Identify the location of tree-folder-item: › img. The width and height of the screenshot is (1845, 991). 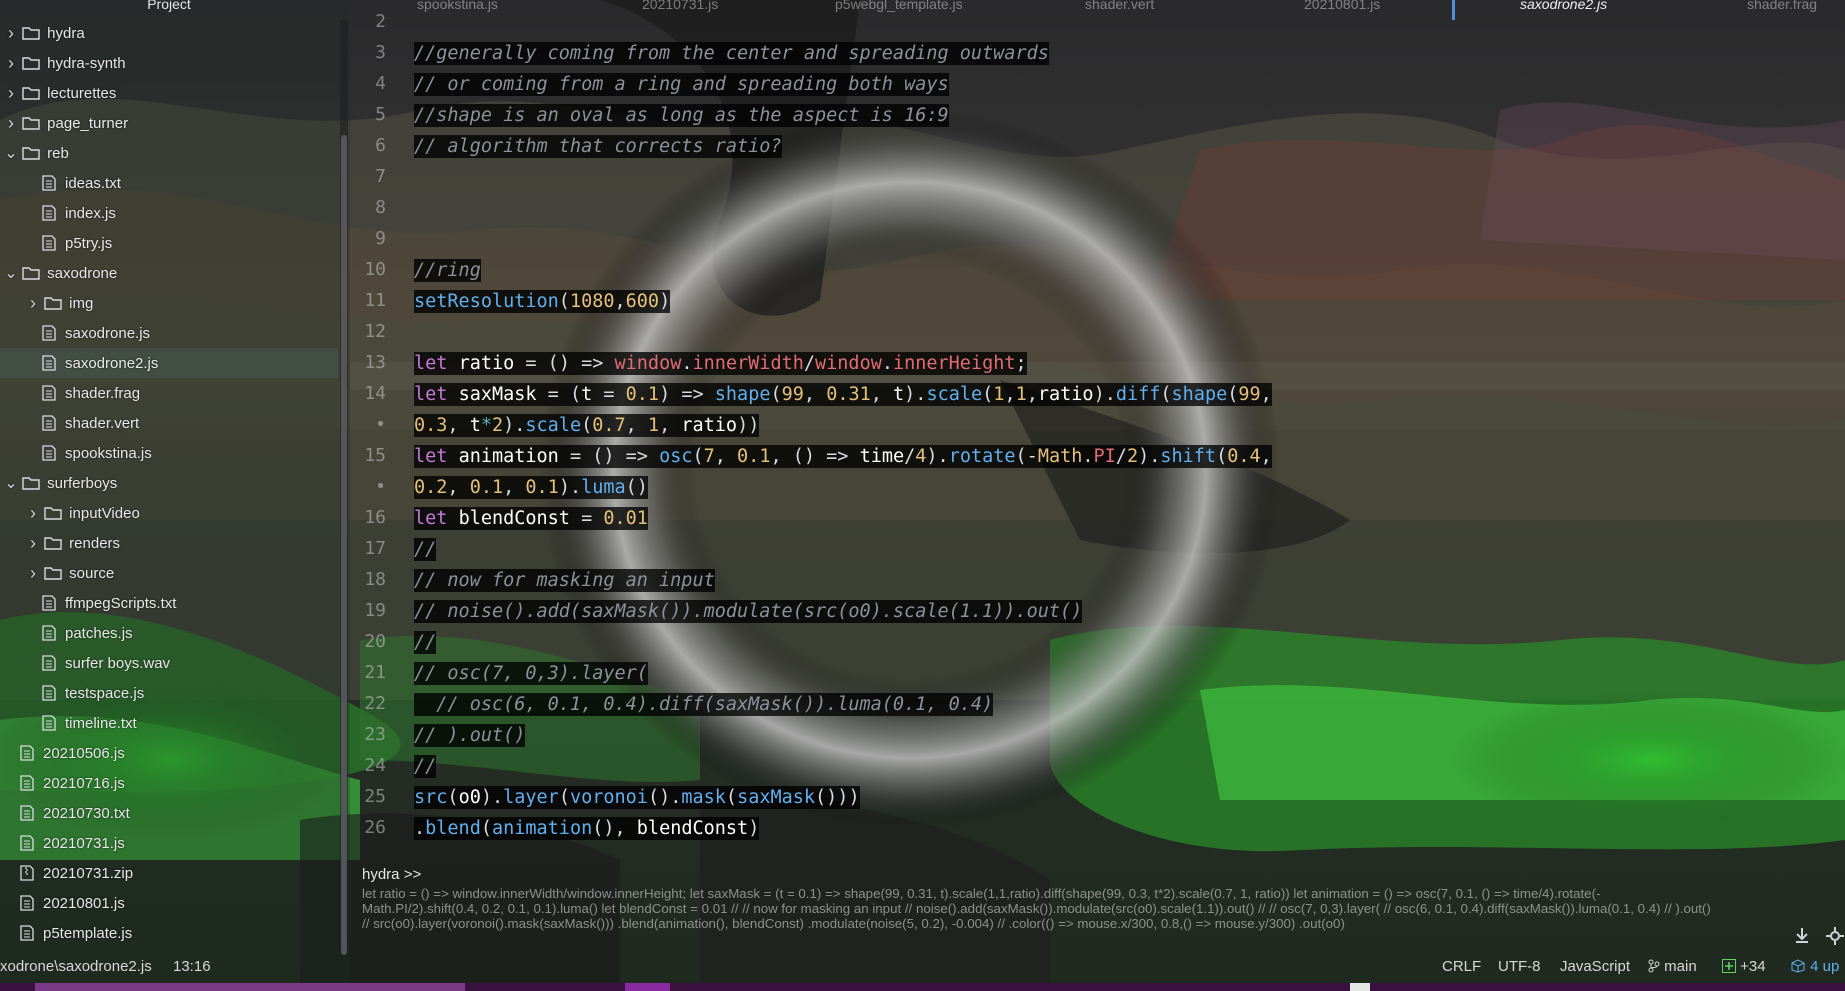
(169, 303).